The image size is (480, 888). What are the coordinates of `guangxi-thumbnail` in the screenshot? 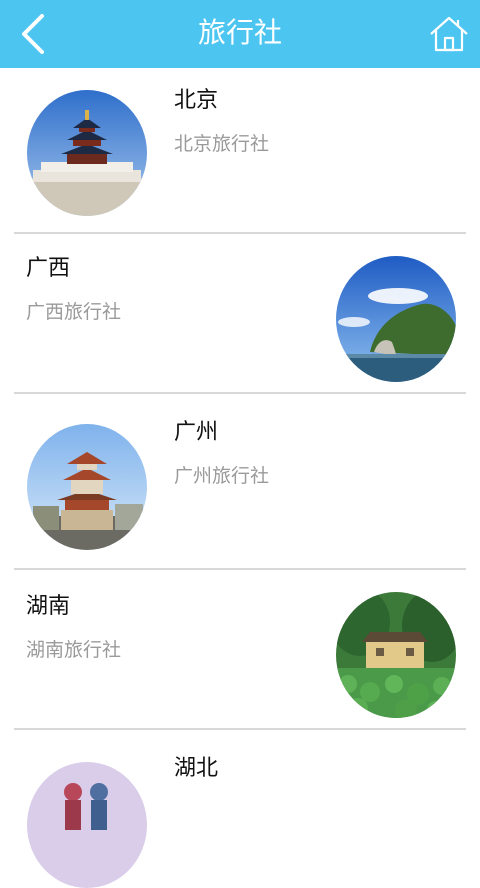 It's located at (396, 319).